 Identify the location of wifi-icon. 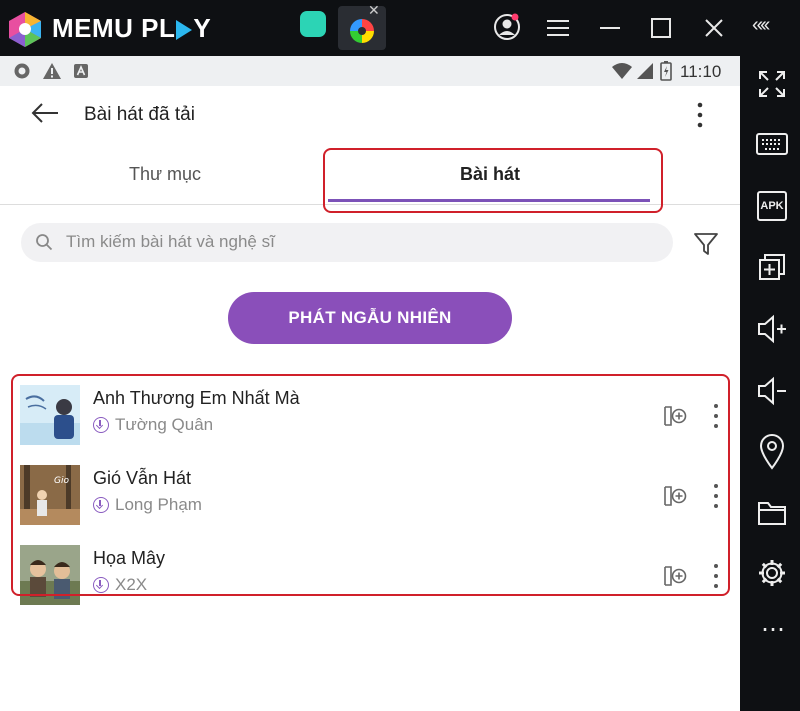
(622, 71).